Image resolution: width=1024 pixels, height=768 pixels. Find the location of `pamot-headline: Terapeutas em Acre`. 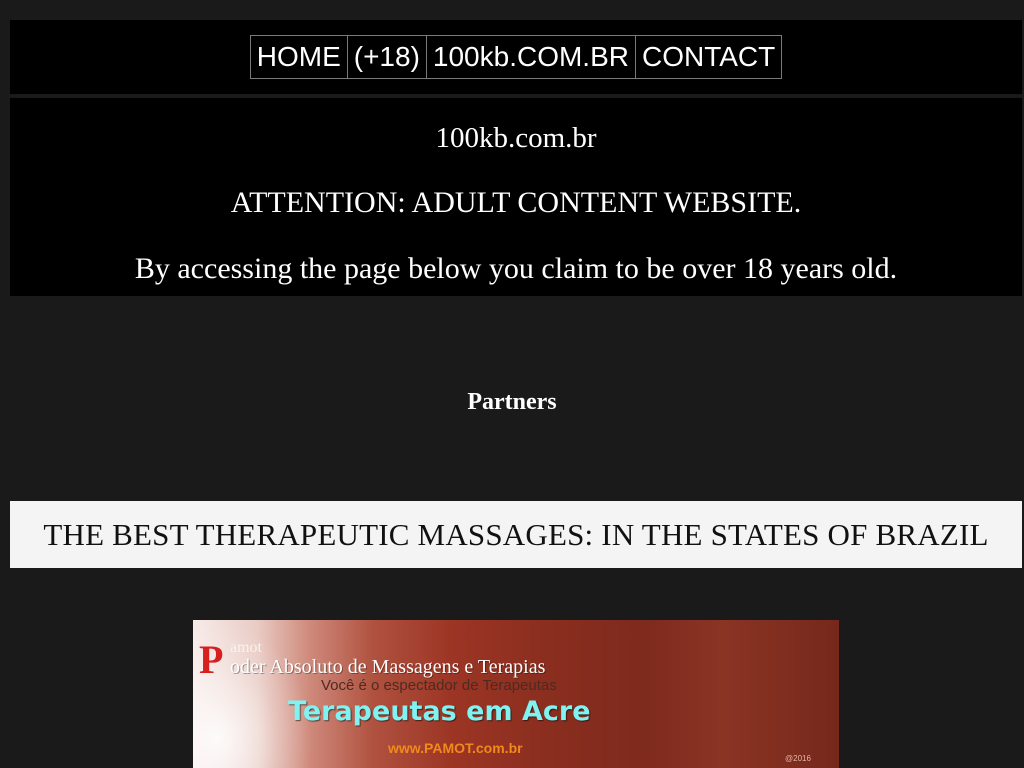

pamot-headline: Terapeutas em Acre is located at coordinates (439, 711).